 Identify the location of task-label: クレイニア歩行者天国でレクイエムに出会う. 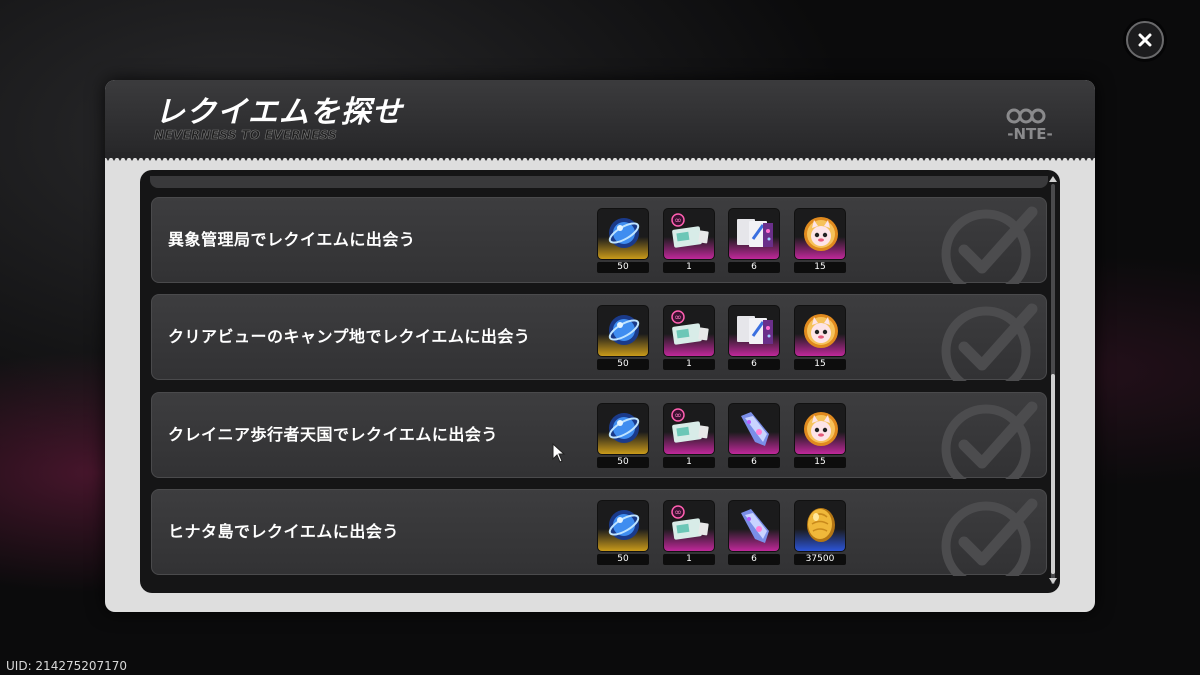
(333, 434).